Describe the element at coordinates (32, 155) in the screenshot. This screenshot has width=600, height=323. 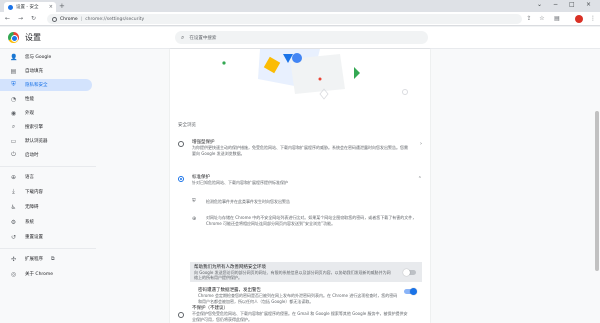
I see `sidebar-item-label: 启动时` at that location.